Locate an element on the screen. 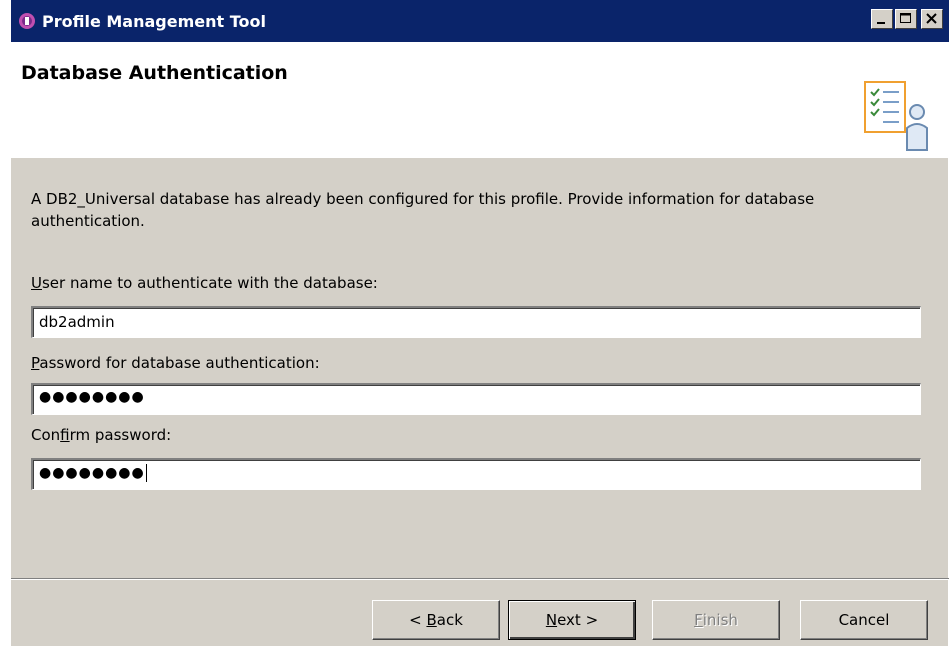  confirm-password-input: ●●●●●●●● is located at coordinates (476, 474).